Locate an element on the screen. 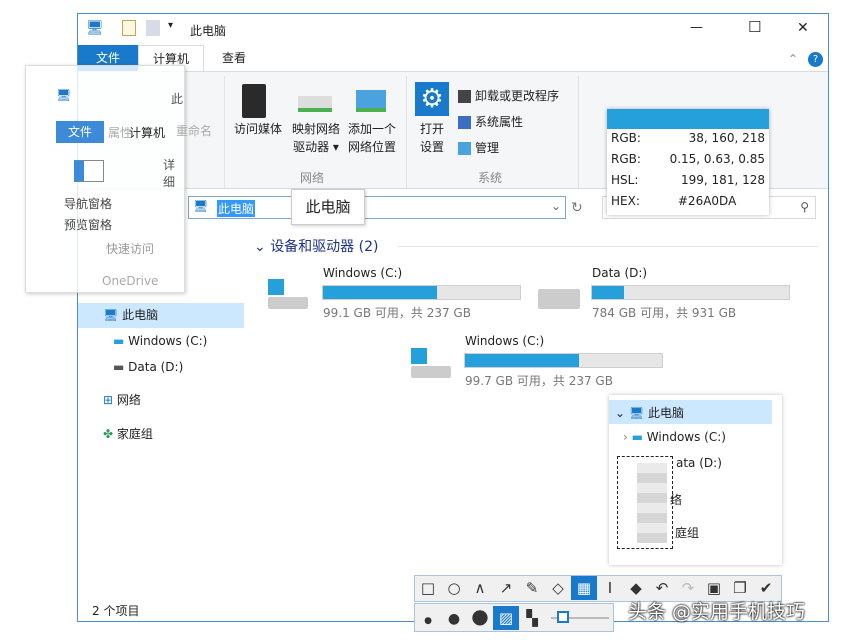 This screenshot has width=846, height=640. manage-icon is located at coordinates (464, 148).